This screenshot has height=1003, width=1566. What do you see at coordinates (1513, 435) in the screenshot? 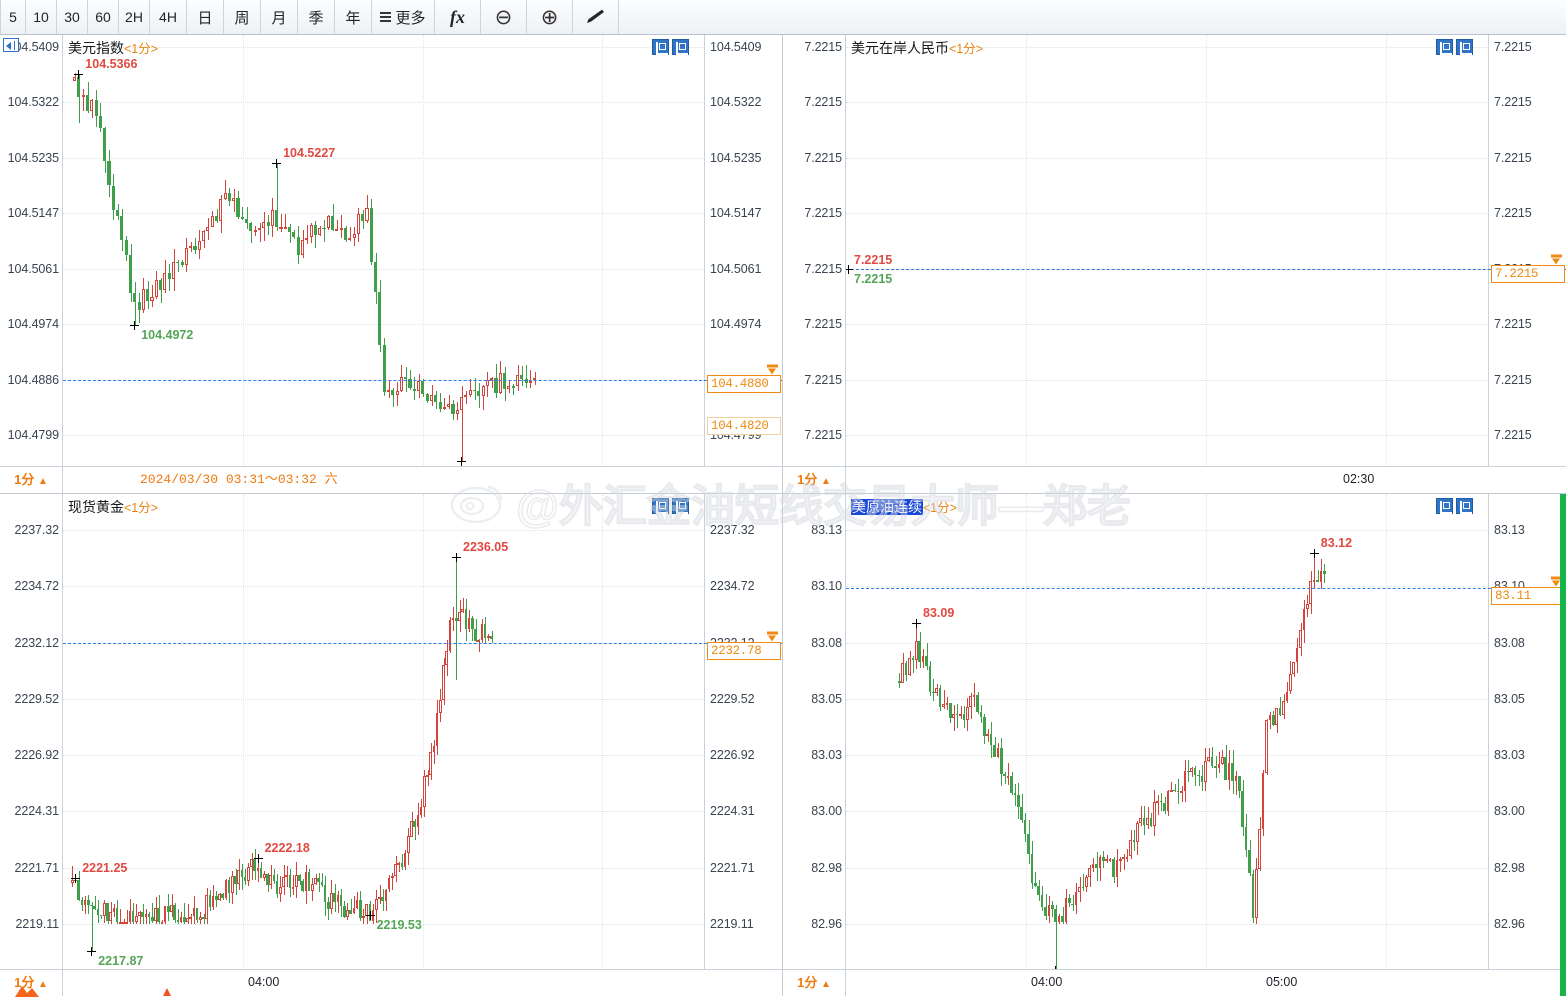
I see `price-tick-right: 7.2215` at bounding box center [1513, 435].